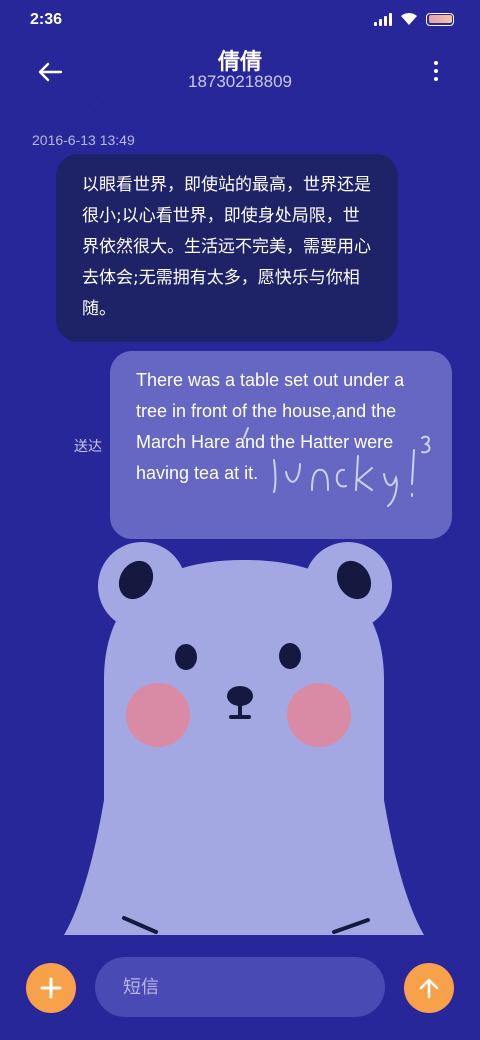  What do you see at coordinates (46, 19) in the screenshot?
I see `status-time: 2:36` at bounding box center [46, 19].